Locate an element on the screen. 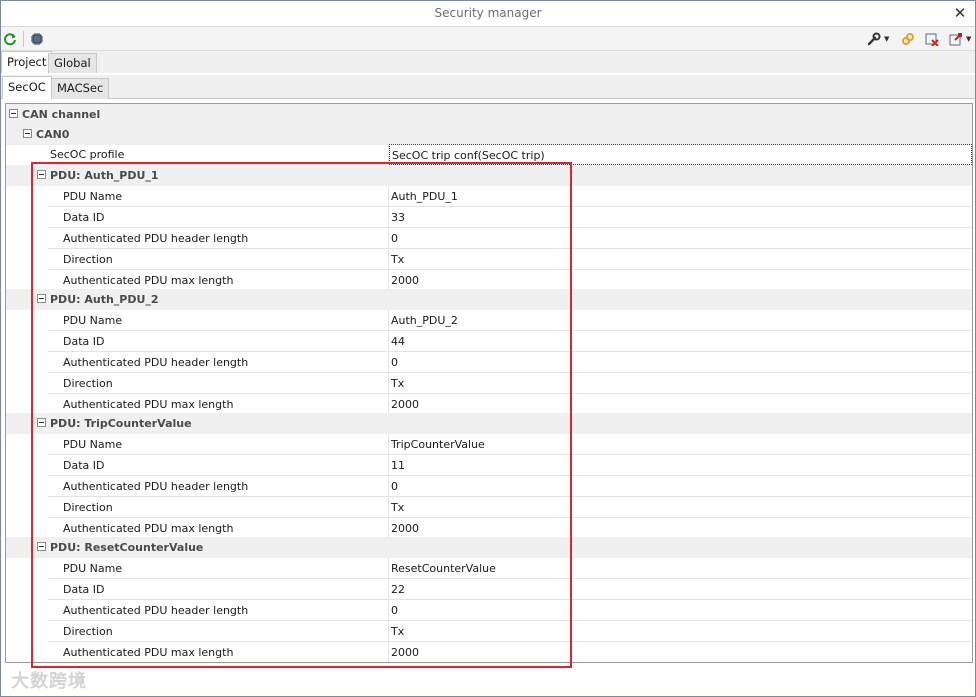 The image size is (976, 697). property-row: PDU Name Auth_PDU_2 is located at coordinates (489, 320).